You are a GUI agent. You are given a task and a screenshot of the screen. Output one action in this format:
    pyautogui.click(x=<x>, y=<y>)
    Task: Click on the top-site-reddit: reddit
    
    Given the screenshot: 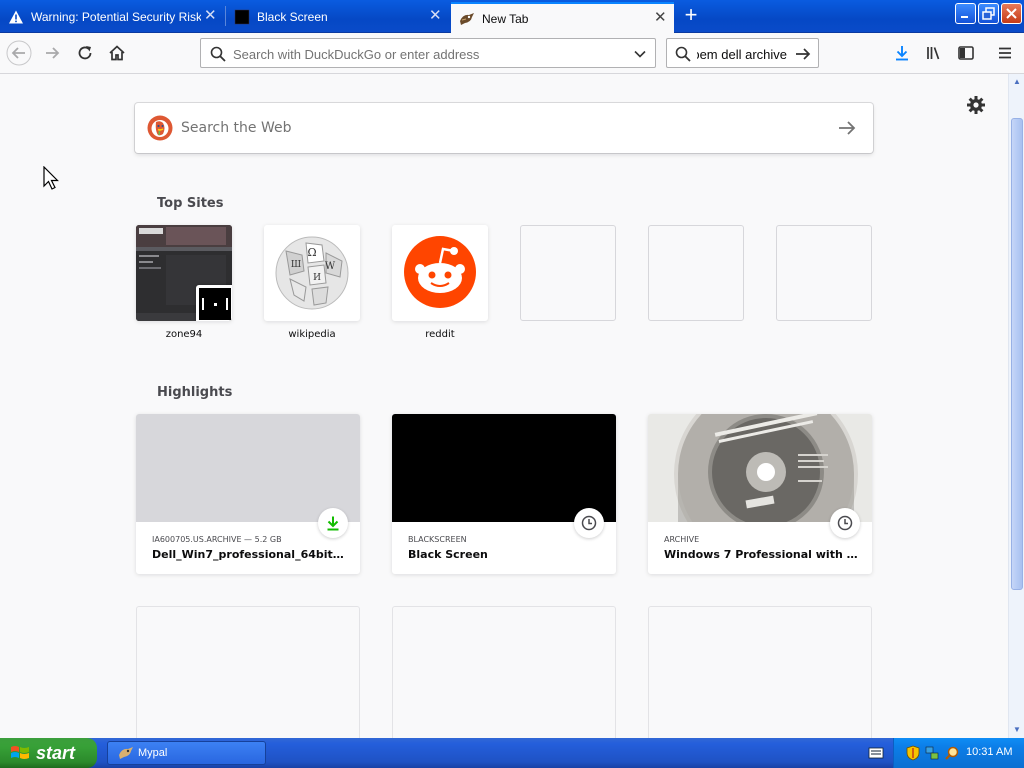 What is the action you would take?
    pyautogui.click(x=440, y=282)
    